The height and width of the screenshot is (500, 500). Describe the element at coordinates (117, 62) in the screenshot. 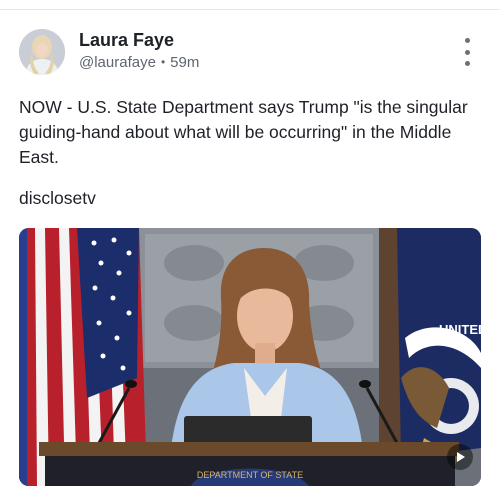

I see `author-handle: @laurafaye` at that location.